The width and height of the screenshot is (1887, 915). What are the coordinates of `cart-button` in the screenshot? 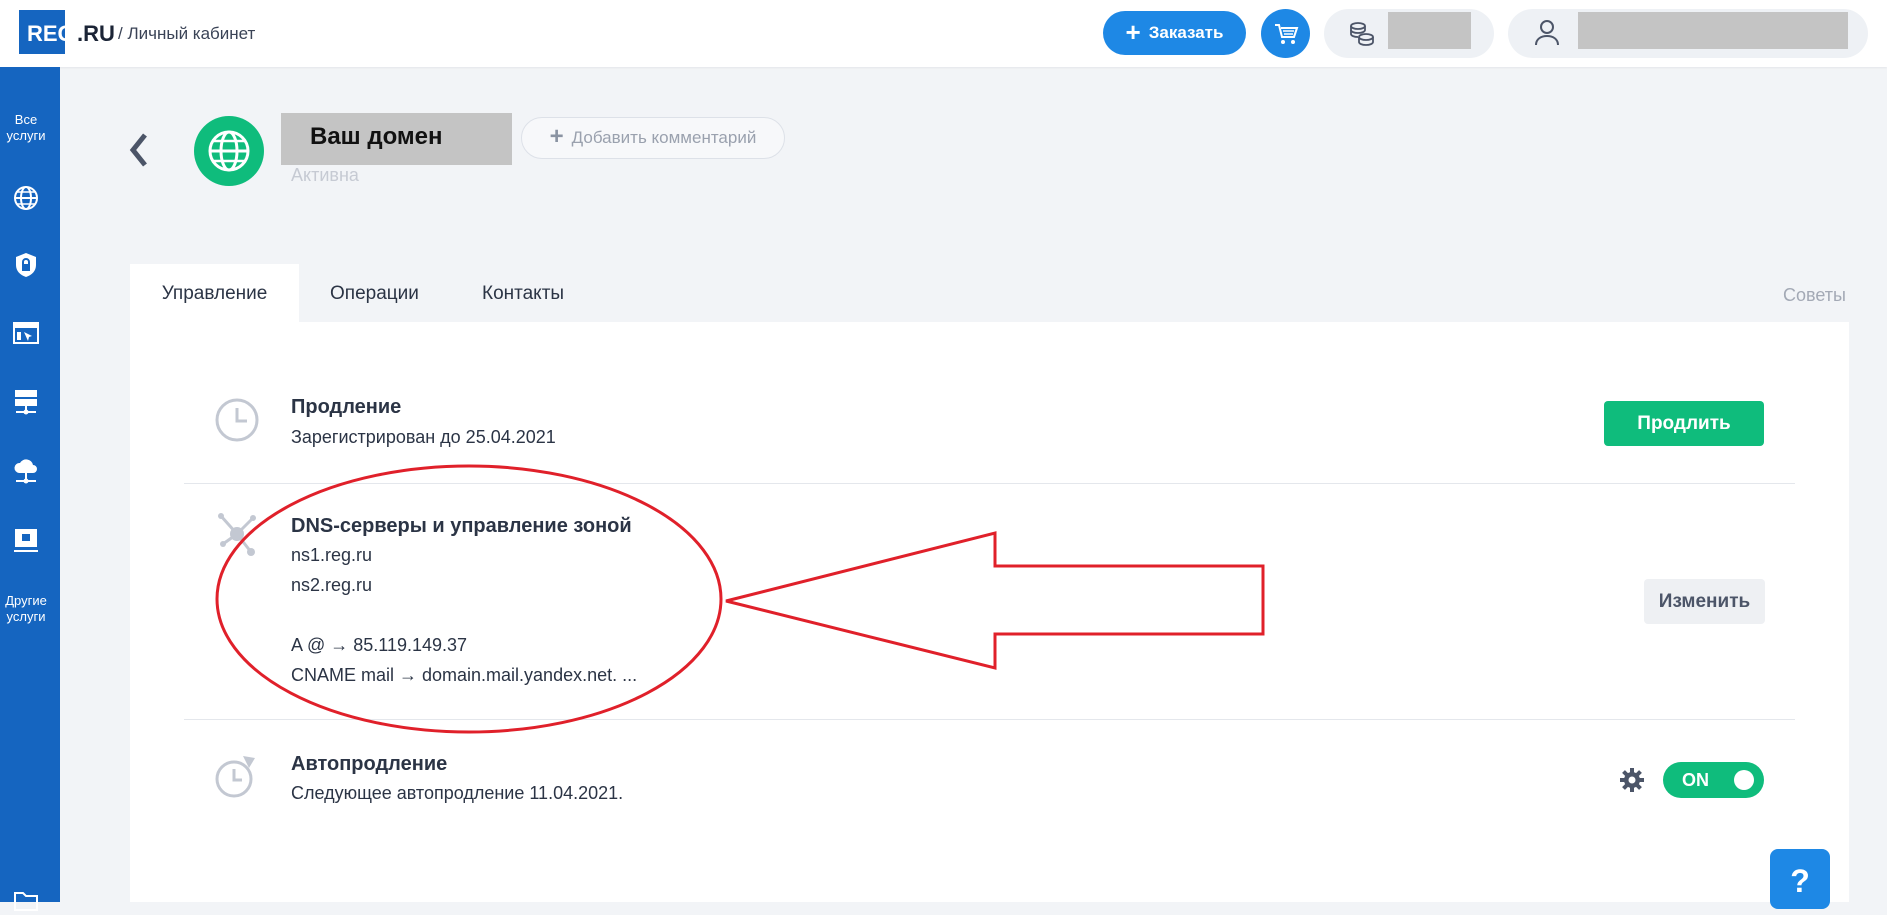 It's located at (1285, 33).